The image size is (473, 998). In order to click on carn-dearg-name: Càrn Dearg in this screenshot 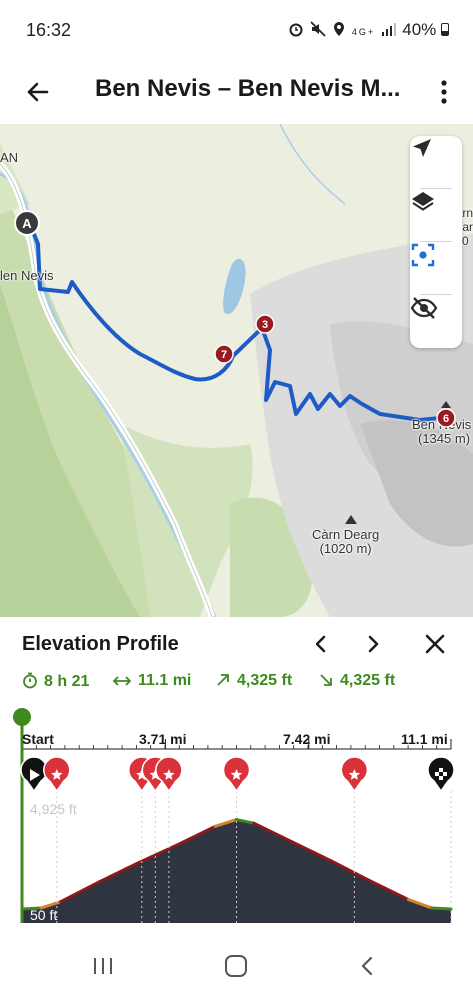, I will do `click(346, 534)`.